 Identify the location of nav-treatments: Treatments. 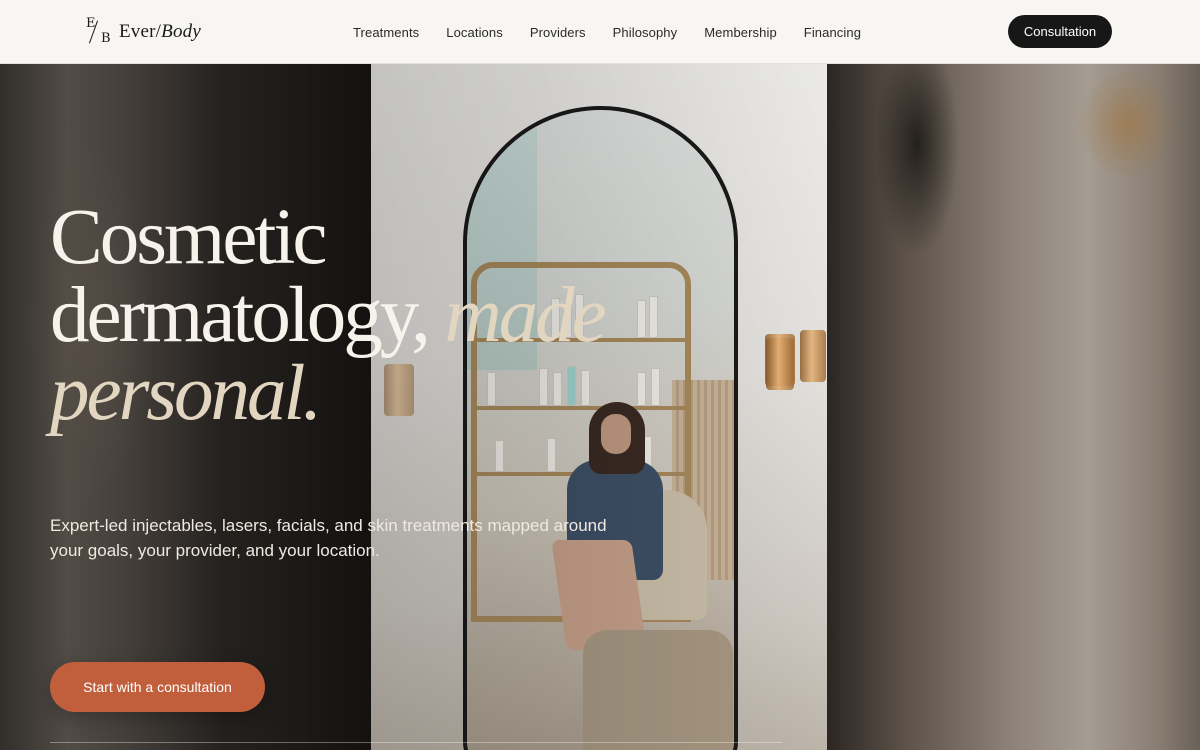
(386, 32).